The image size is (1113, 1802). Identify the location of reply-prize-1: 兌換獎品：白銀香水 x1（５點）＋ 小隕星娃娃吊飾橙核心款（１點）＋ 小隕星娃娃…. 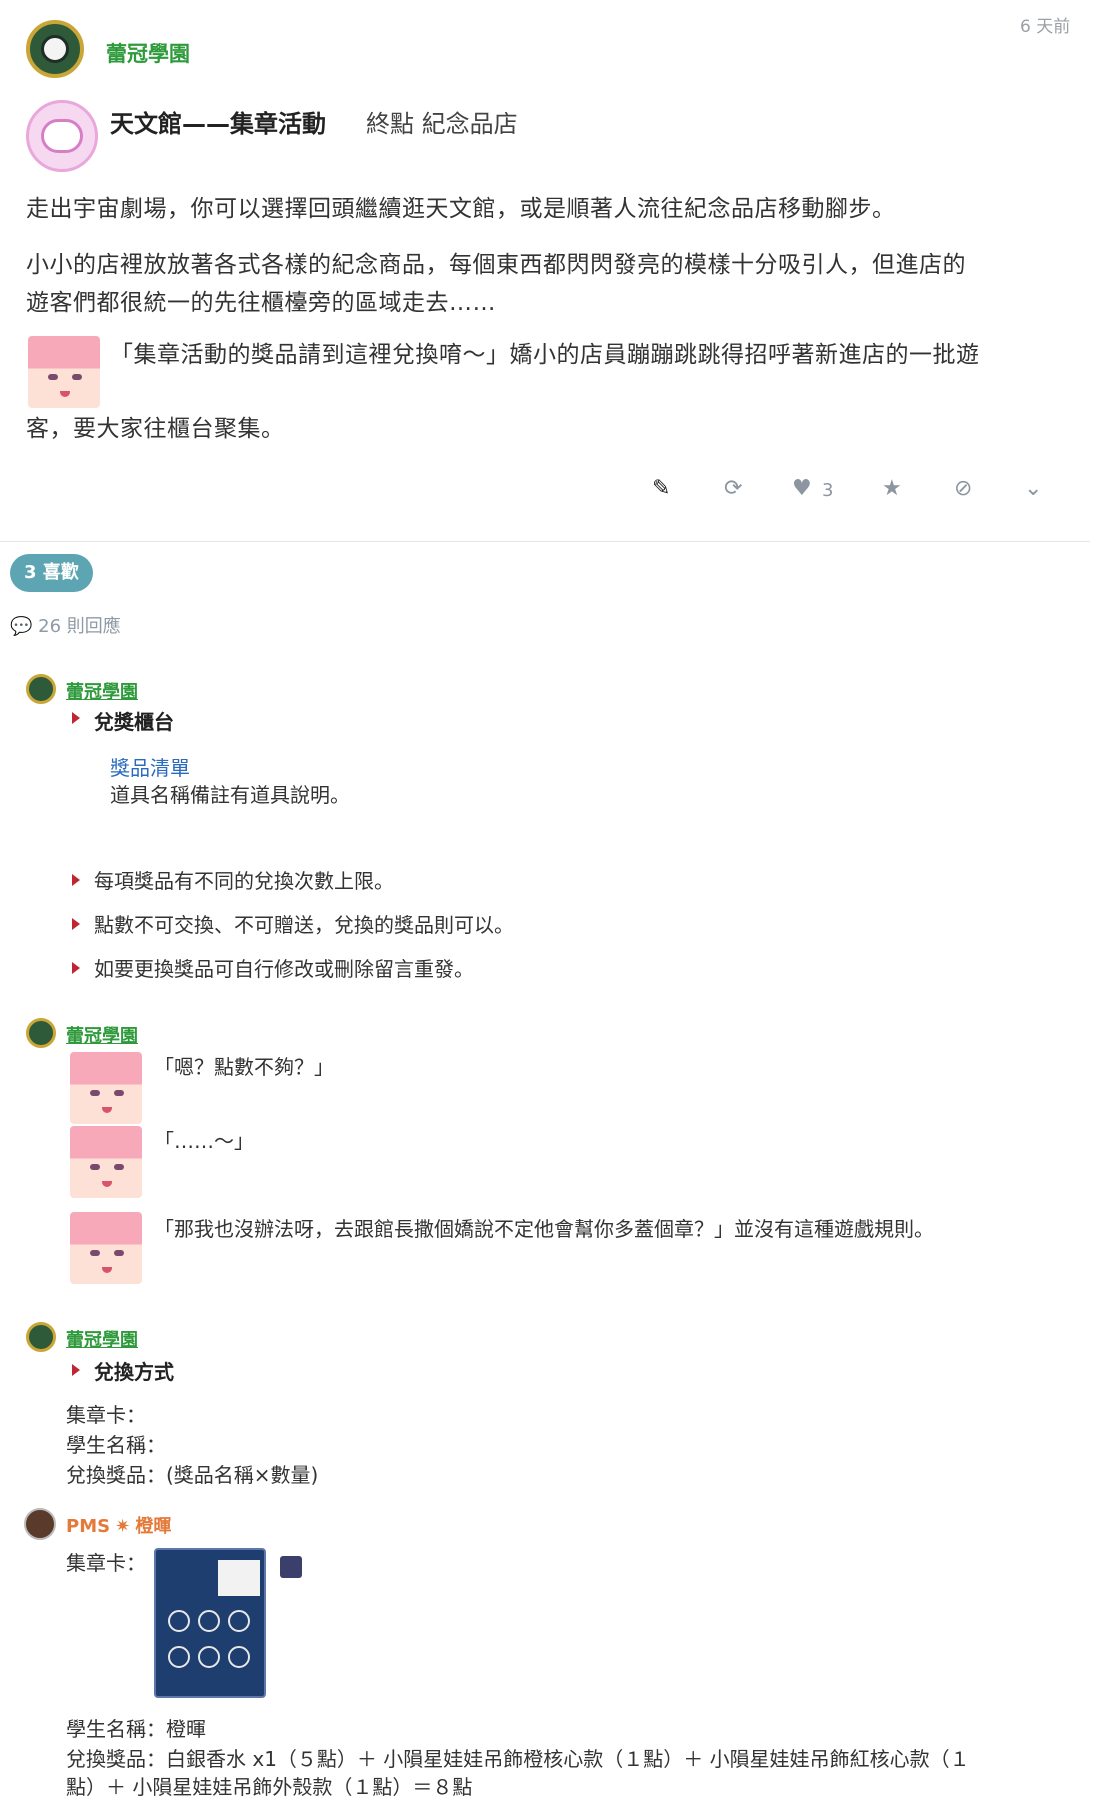
(518, 1759).